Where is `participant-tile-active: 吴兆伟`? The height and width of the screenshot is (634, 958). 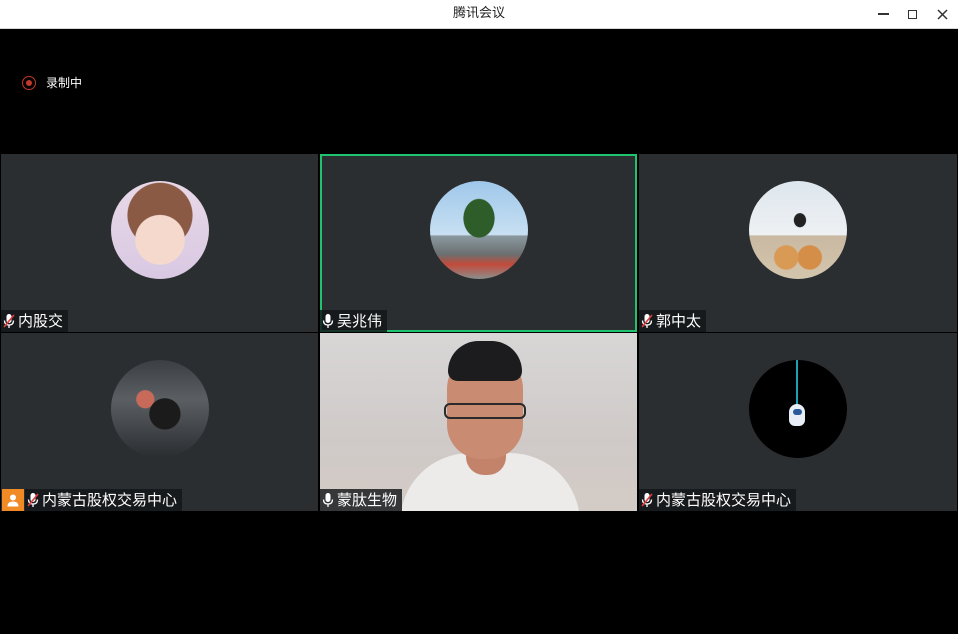 participant-tile-active: 吴兆伟 is located at coordinates (478, 243).